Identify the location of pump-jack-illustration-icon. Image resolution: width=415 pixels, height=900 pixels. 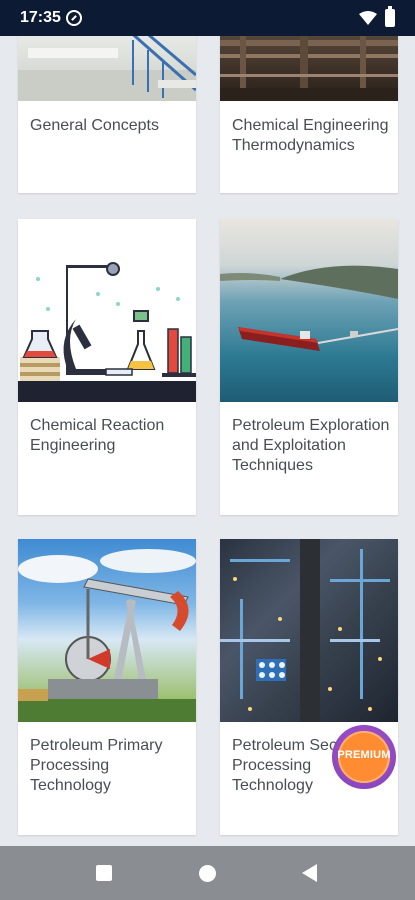
(107, 635).